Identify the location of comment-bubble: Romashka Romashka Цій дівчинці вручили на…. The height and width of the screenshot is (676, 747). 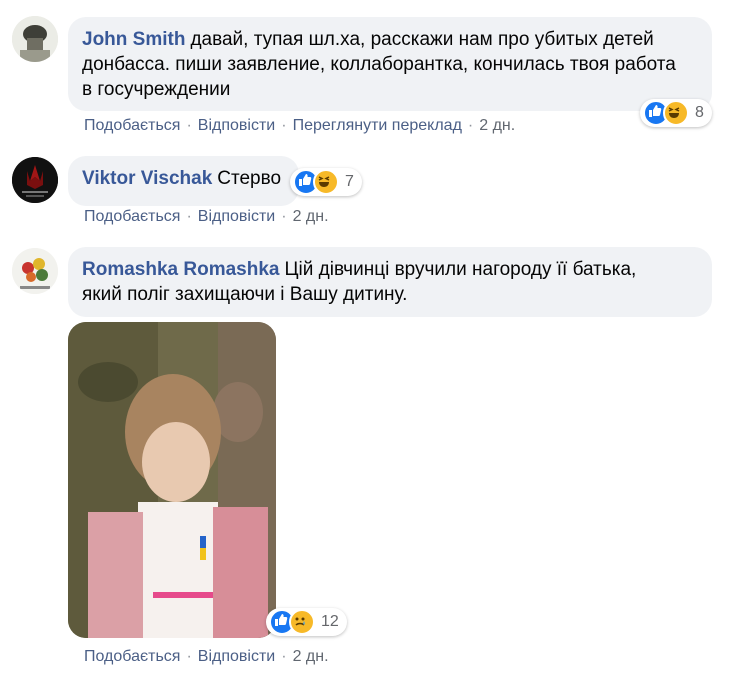
(390, 282).